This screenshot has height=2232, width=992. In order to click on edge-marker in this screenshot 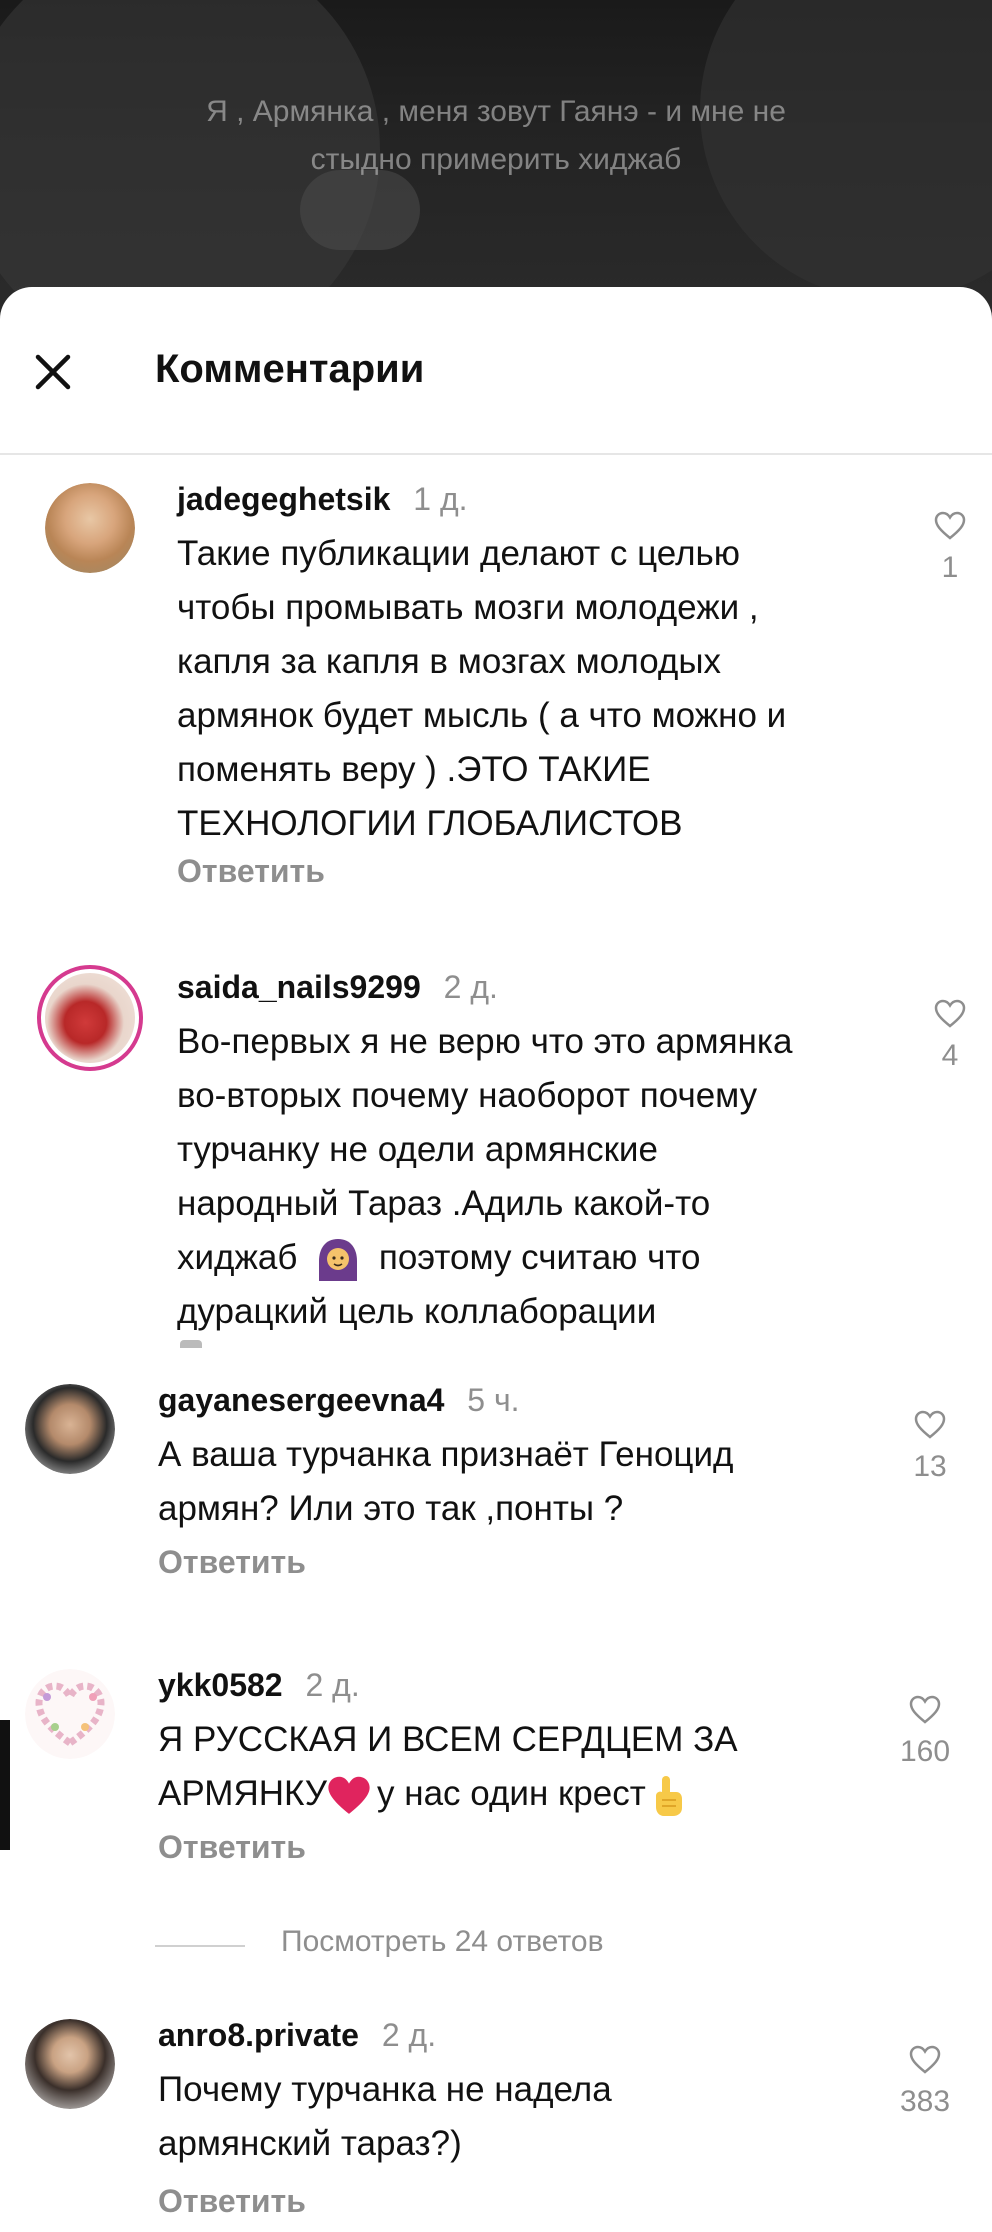, I will do `click(5, 1785)`.